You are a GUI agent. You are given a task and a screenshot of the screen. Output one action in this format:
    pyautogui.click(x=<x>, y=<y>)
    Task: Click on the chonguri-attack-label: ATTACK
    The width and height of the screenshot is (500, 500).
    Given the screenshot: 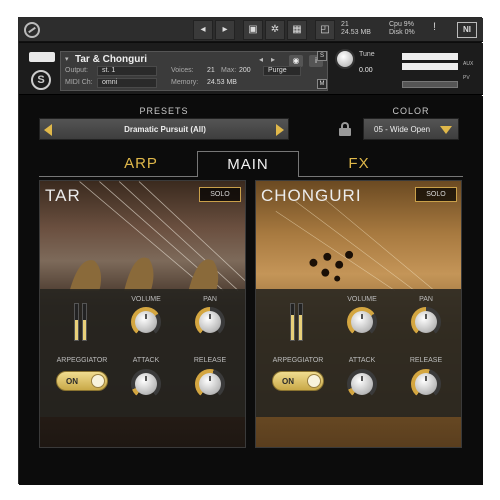 What is the action you would take?
    pyautogui.click(x=362, y=360)
    